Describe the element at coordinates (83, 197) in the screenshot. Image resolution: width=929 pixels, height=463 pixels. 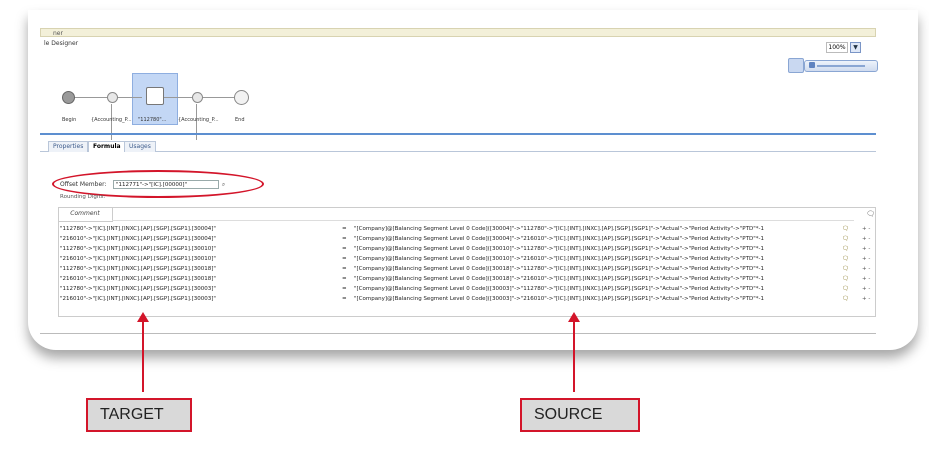
I see `rounding-digits-label: Rounding Digits:` at that location.